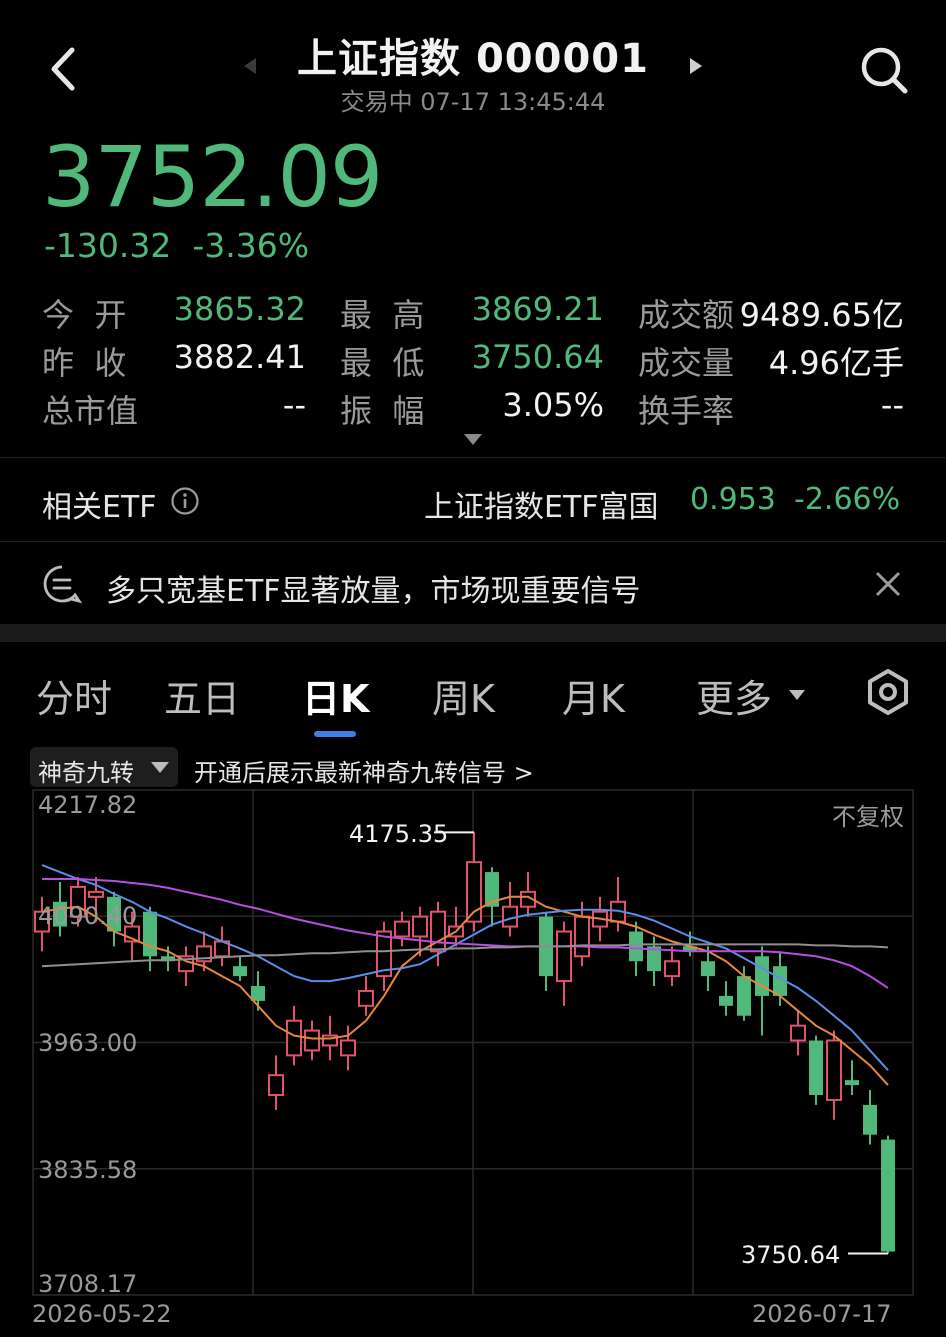 The image size is (946, 1337). Describe the element at coordinates (473, 633) in the screenshot. I see `section-gap` at that location.